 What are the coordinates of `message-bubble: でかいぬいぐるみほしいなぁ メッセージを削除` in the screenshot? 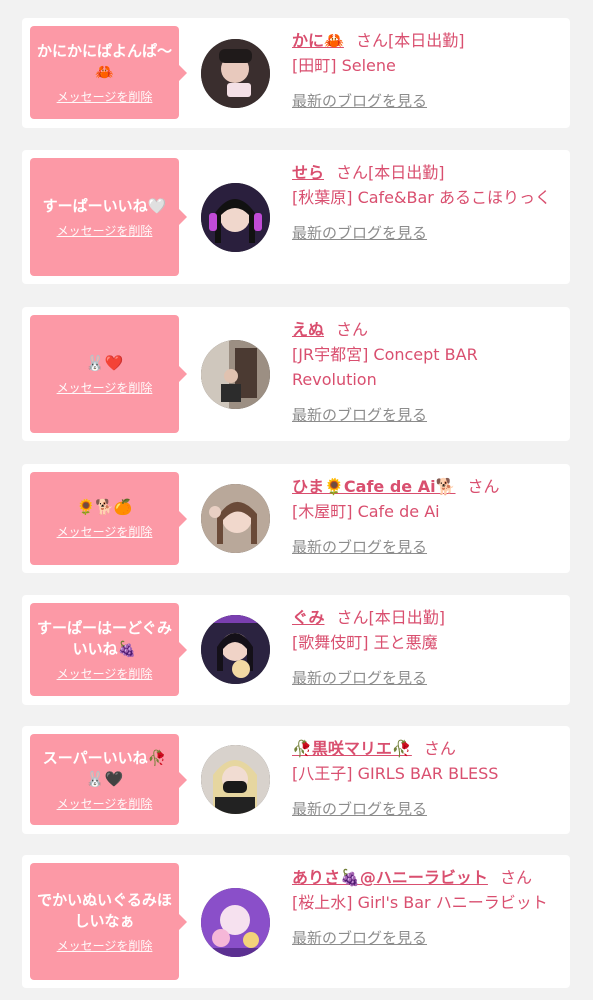 It's located at (108, 921).